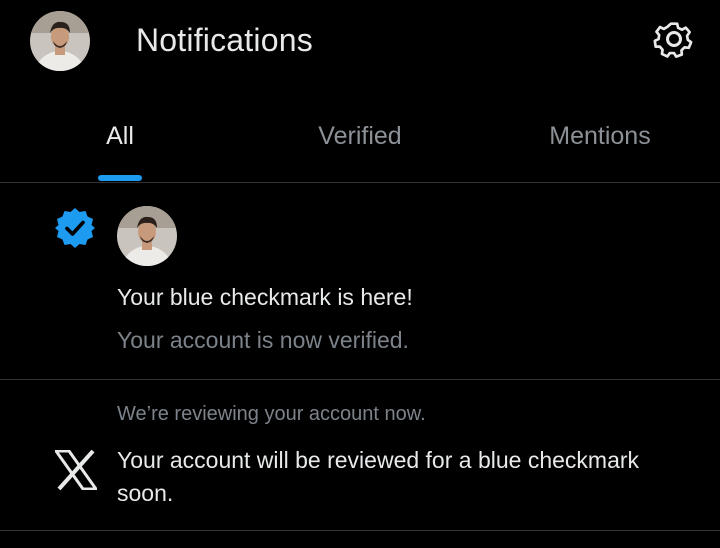  Describe the element at coordinates (147, 236) in the screenshot. I see `avatar` at that location.